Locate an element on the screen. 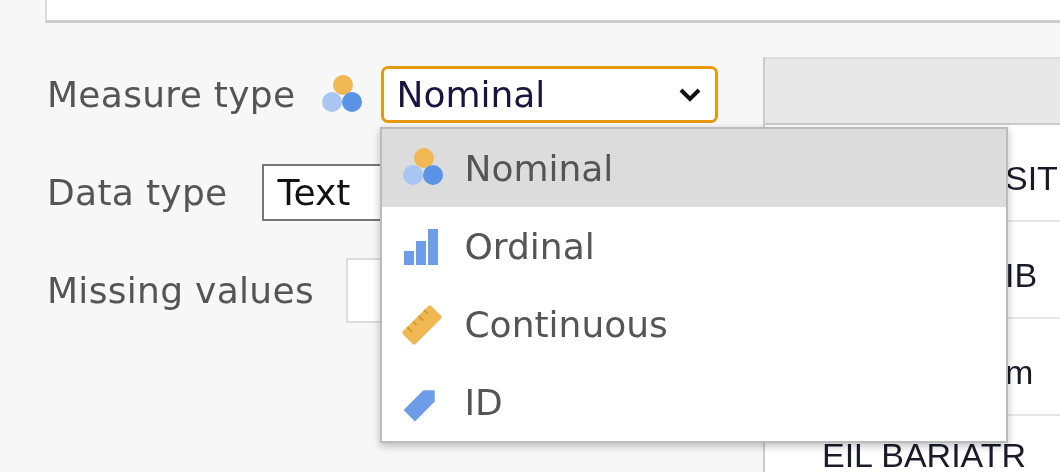 The width and height of the screenshot is (1060, 472). measure-type-select: Nominal is located at coordinates (550, 94).